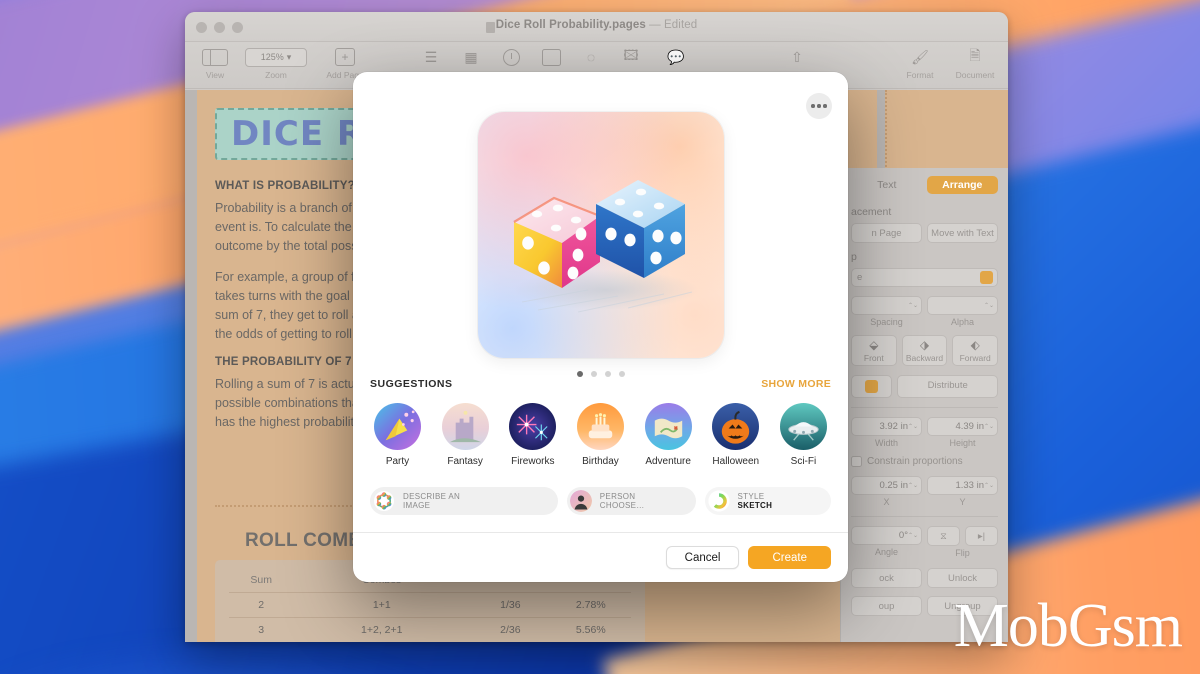 The height and width of the screenshot is (674, 1200). I want to click on angle-field: 0° Angle, so click(886, 542).